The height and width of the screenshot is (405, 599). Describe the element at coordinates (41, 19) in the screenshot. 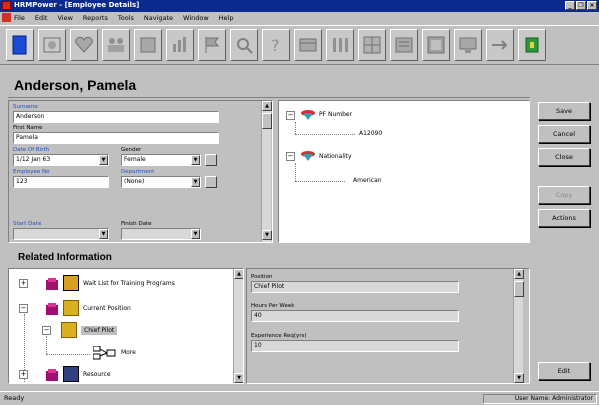

I see `menu-edit: Edit` at that location.